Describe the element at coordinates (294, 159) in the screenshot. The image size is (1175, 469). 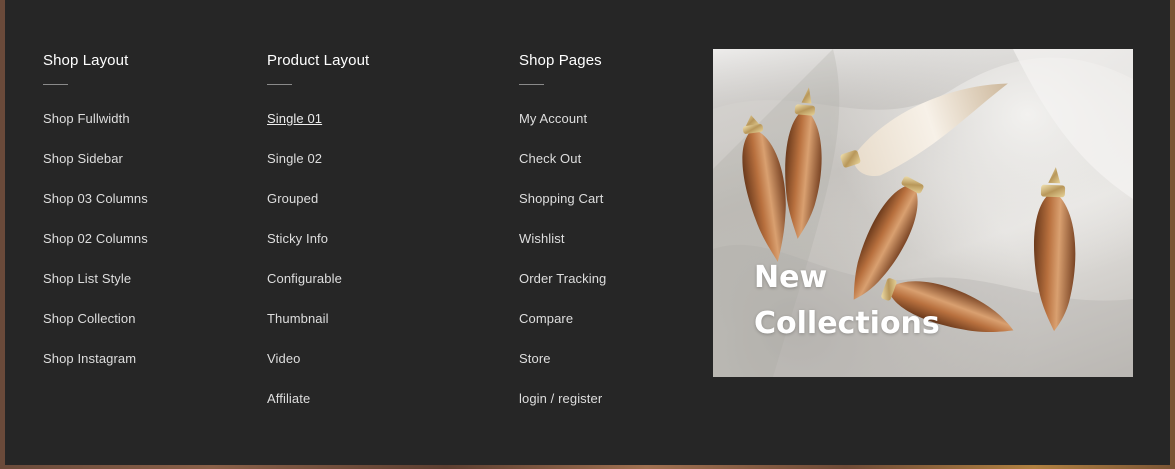
I see `menu-link-single-02: Single 02` at that location.